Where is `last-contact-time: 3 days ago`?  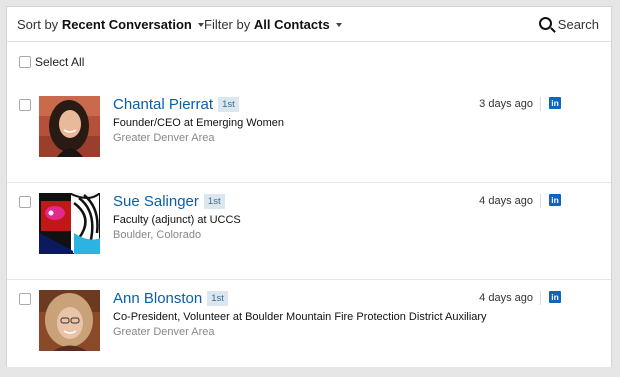 last-contact-time: 3 days ago is located at coordinates (506, 104).